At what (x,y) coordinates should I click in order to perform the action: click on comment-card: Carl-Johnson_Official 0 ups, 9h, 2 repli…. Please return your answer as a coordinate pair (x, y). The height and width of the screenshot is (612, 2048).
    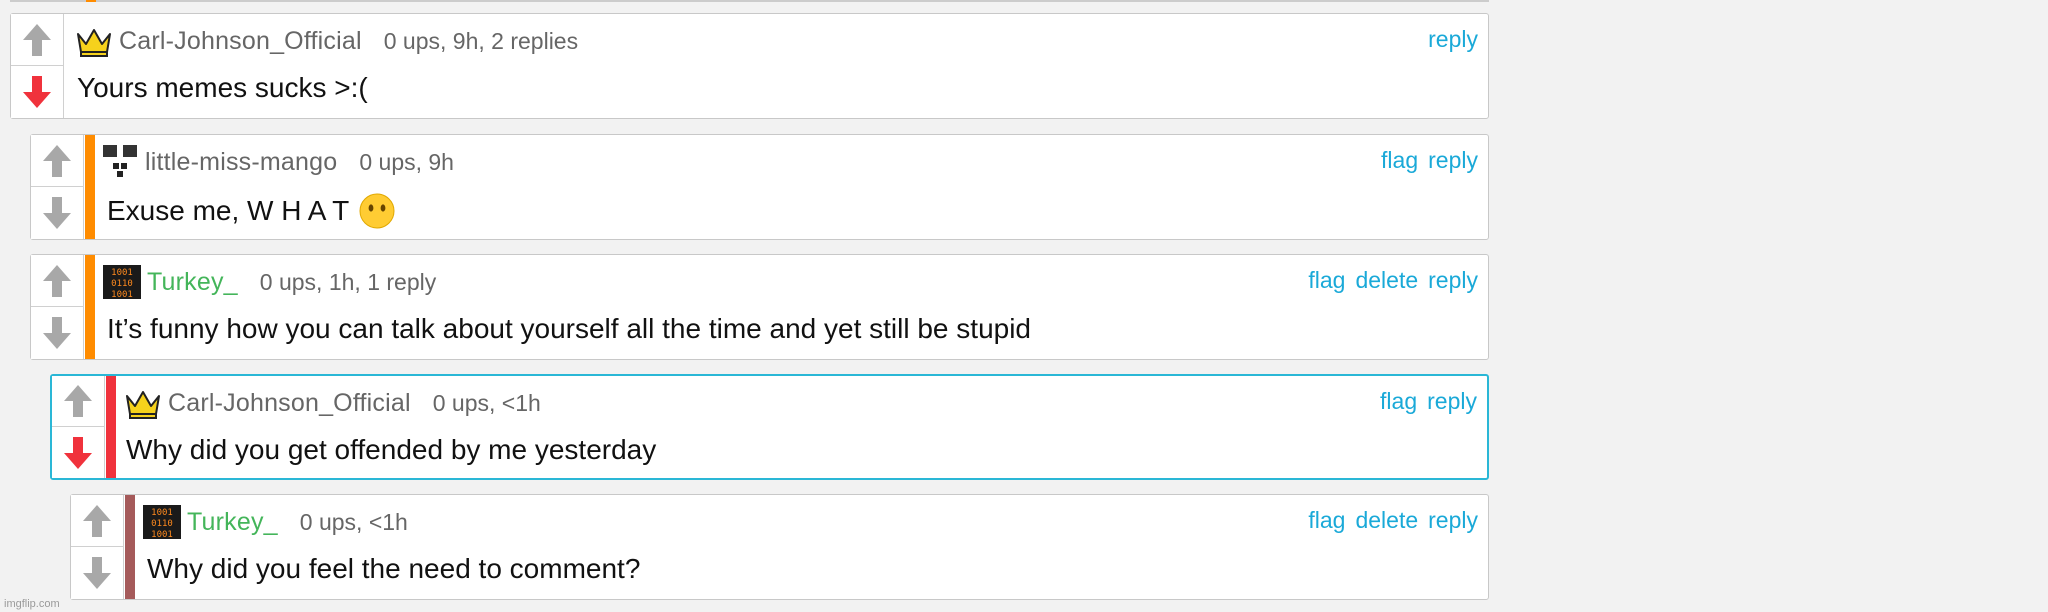
    Looking at the image, I should click on (749, 66).